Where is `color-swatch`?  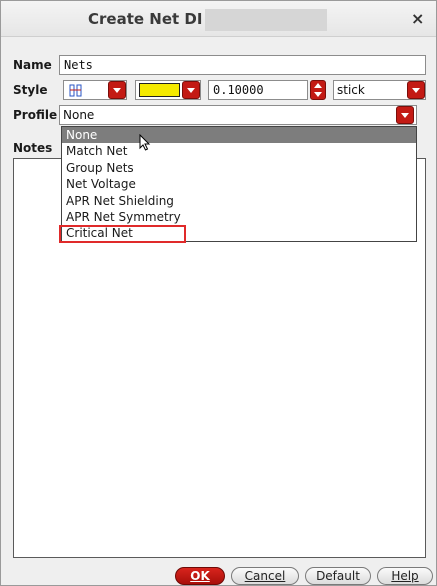
color-swatch is located at coordinates (159, 90).